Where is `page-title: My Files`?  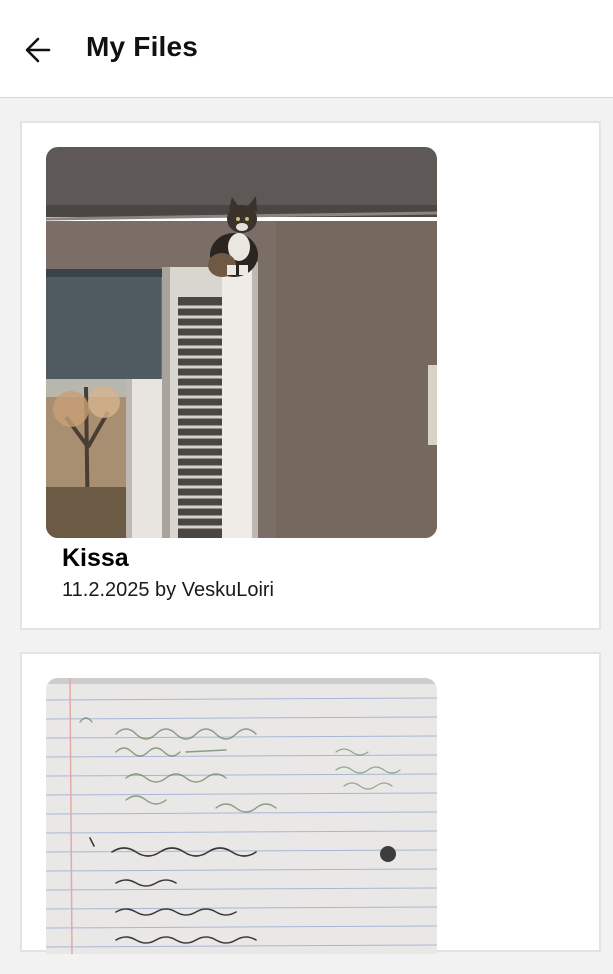 page-title: My Files is located at coordinates (142, 46).